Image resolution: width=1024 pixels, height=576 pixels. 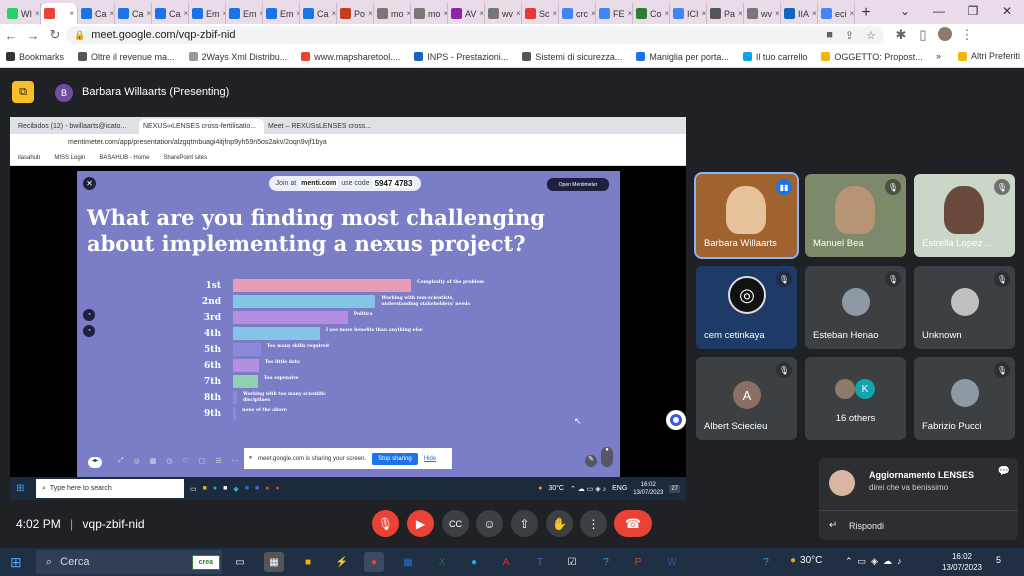 What do you see at coordinates (674, 488) in the screenshot?
I see `shared-notification-count: 27` at bounding box center [674, 488].